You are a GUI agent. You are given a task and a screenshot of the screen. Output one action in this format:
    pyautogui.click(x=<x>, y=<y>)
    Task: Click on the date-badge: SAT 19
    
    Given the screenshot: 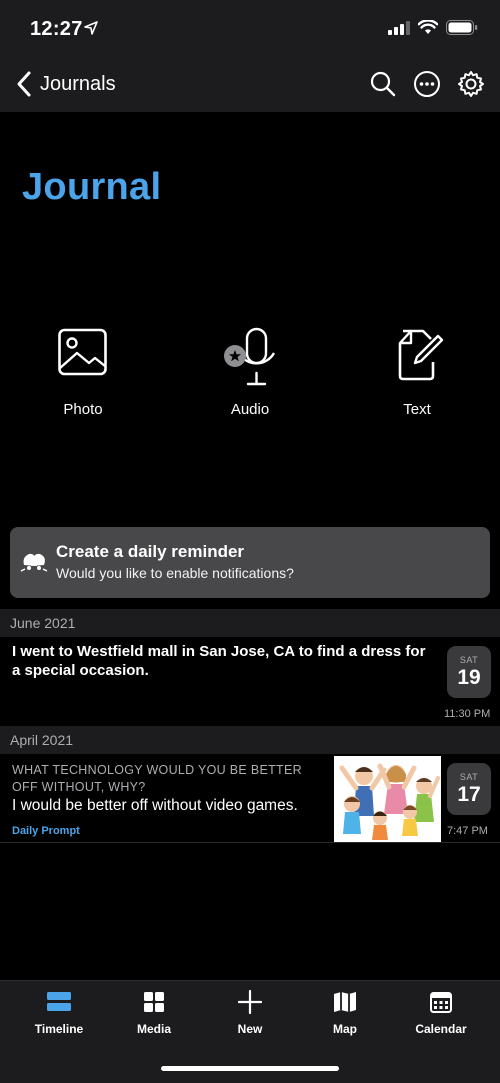 What is the action you would take?
    pyautogui.click(x=469, y=672)
    